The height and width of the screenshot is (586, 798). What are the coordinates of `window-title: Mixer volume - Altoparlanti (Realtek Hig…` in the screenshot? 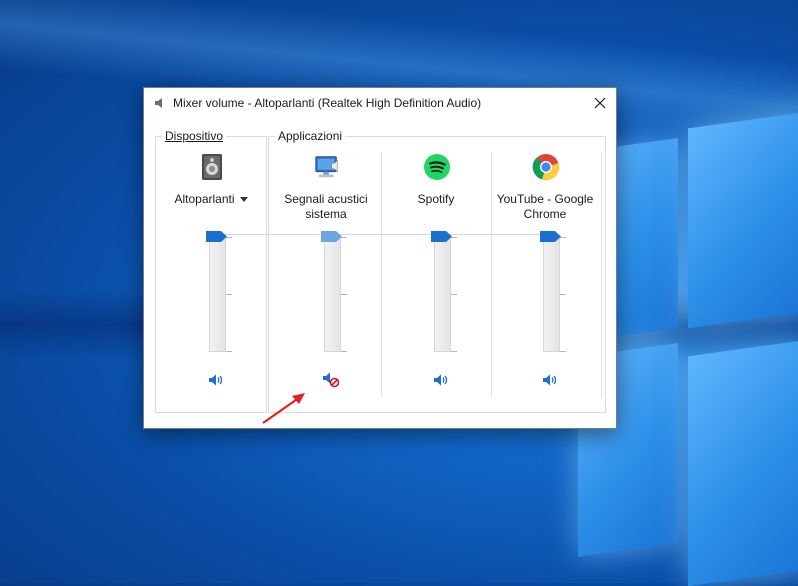 It's located at (327, 103).